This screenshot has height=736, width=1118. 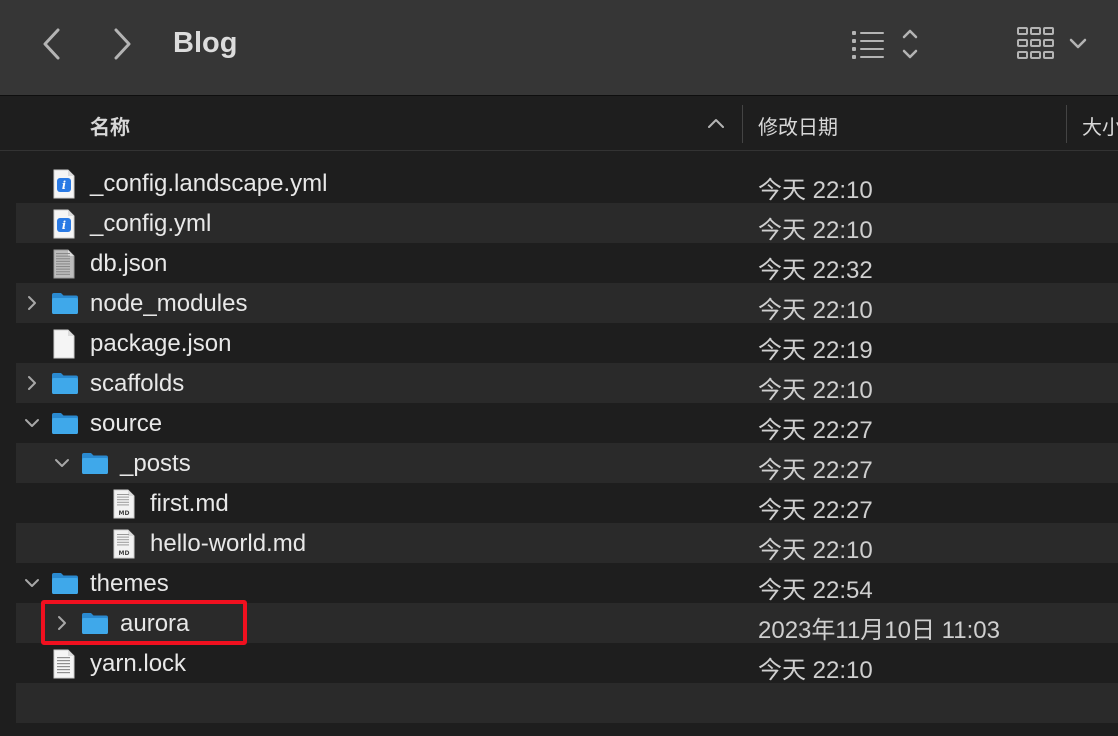 What do you see at coordinates (567, 503) in the screenshot?
I see `file-row: MD first.md 今天 22:27` at bounding box center [567, 503].